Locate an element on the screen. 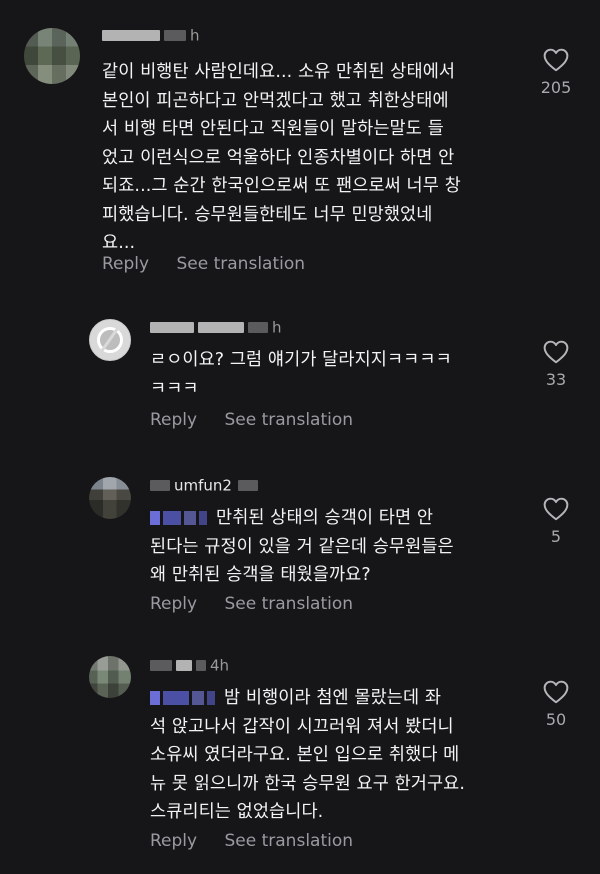 Image resolution: width=600 pixels, height=874 pixels. comment-username: 4h is located at coordinates (189, 665).